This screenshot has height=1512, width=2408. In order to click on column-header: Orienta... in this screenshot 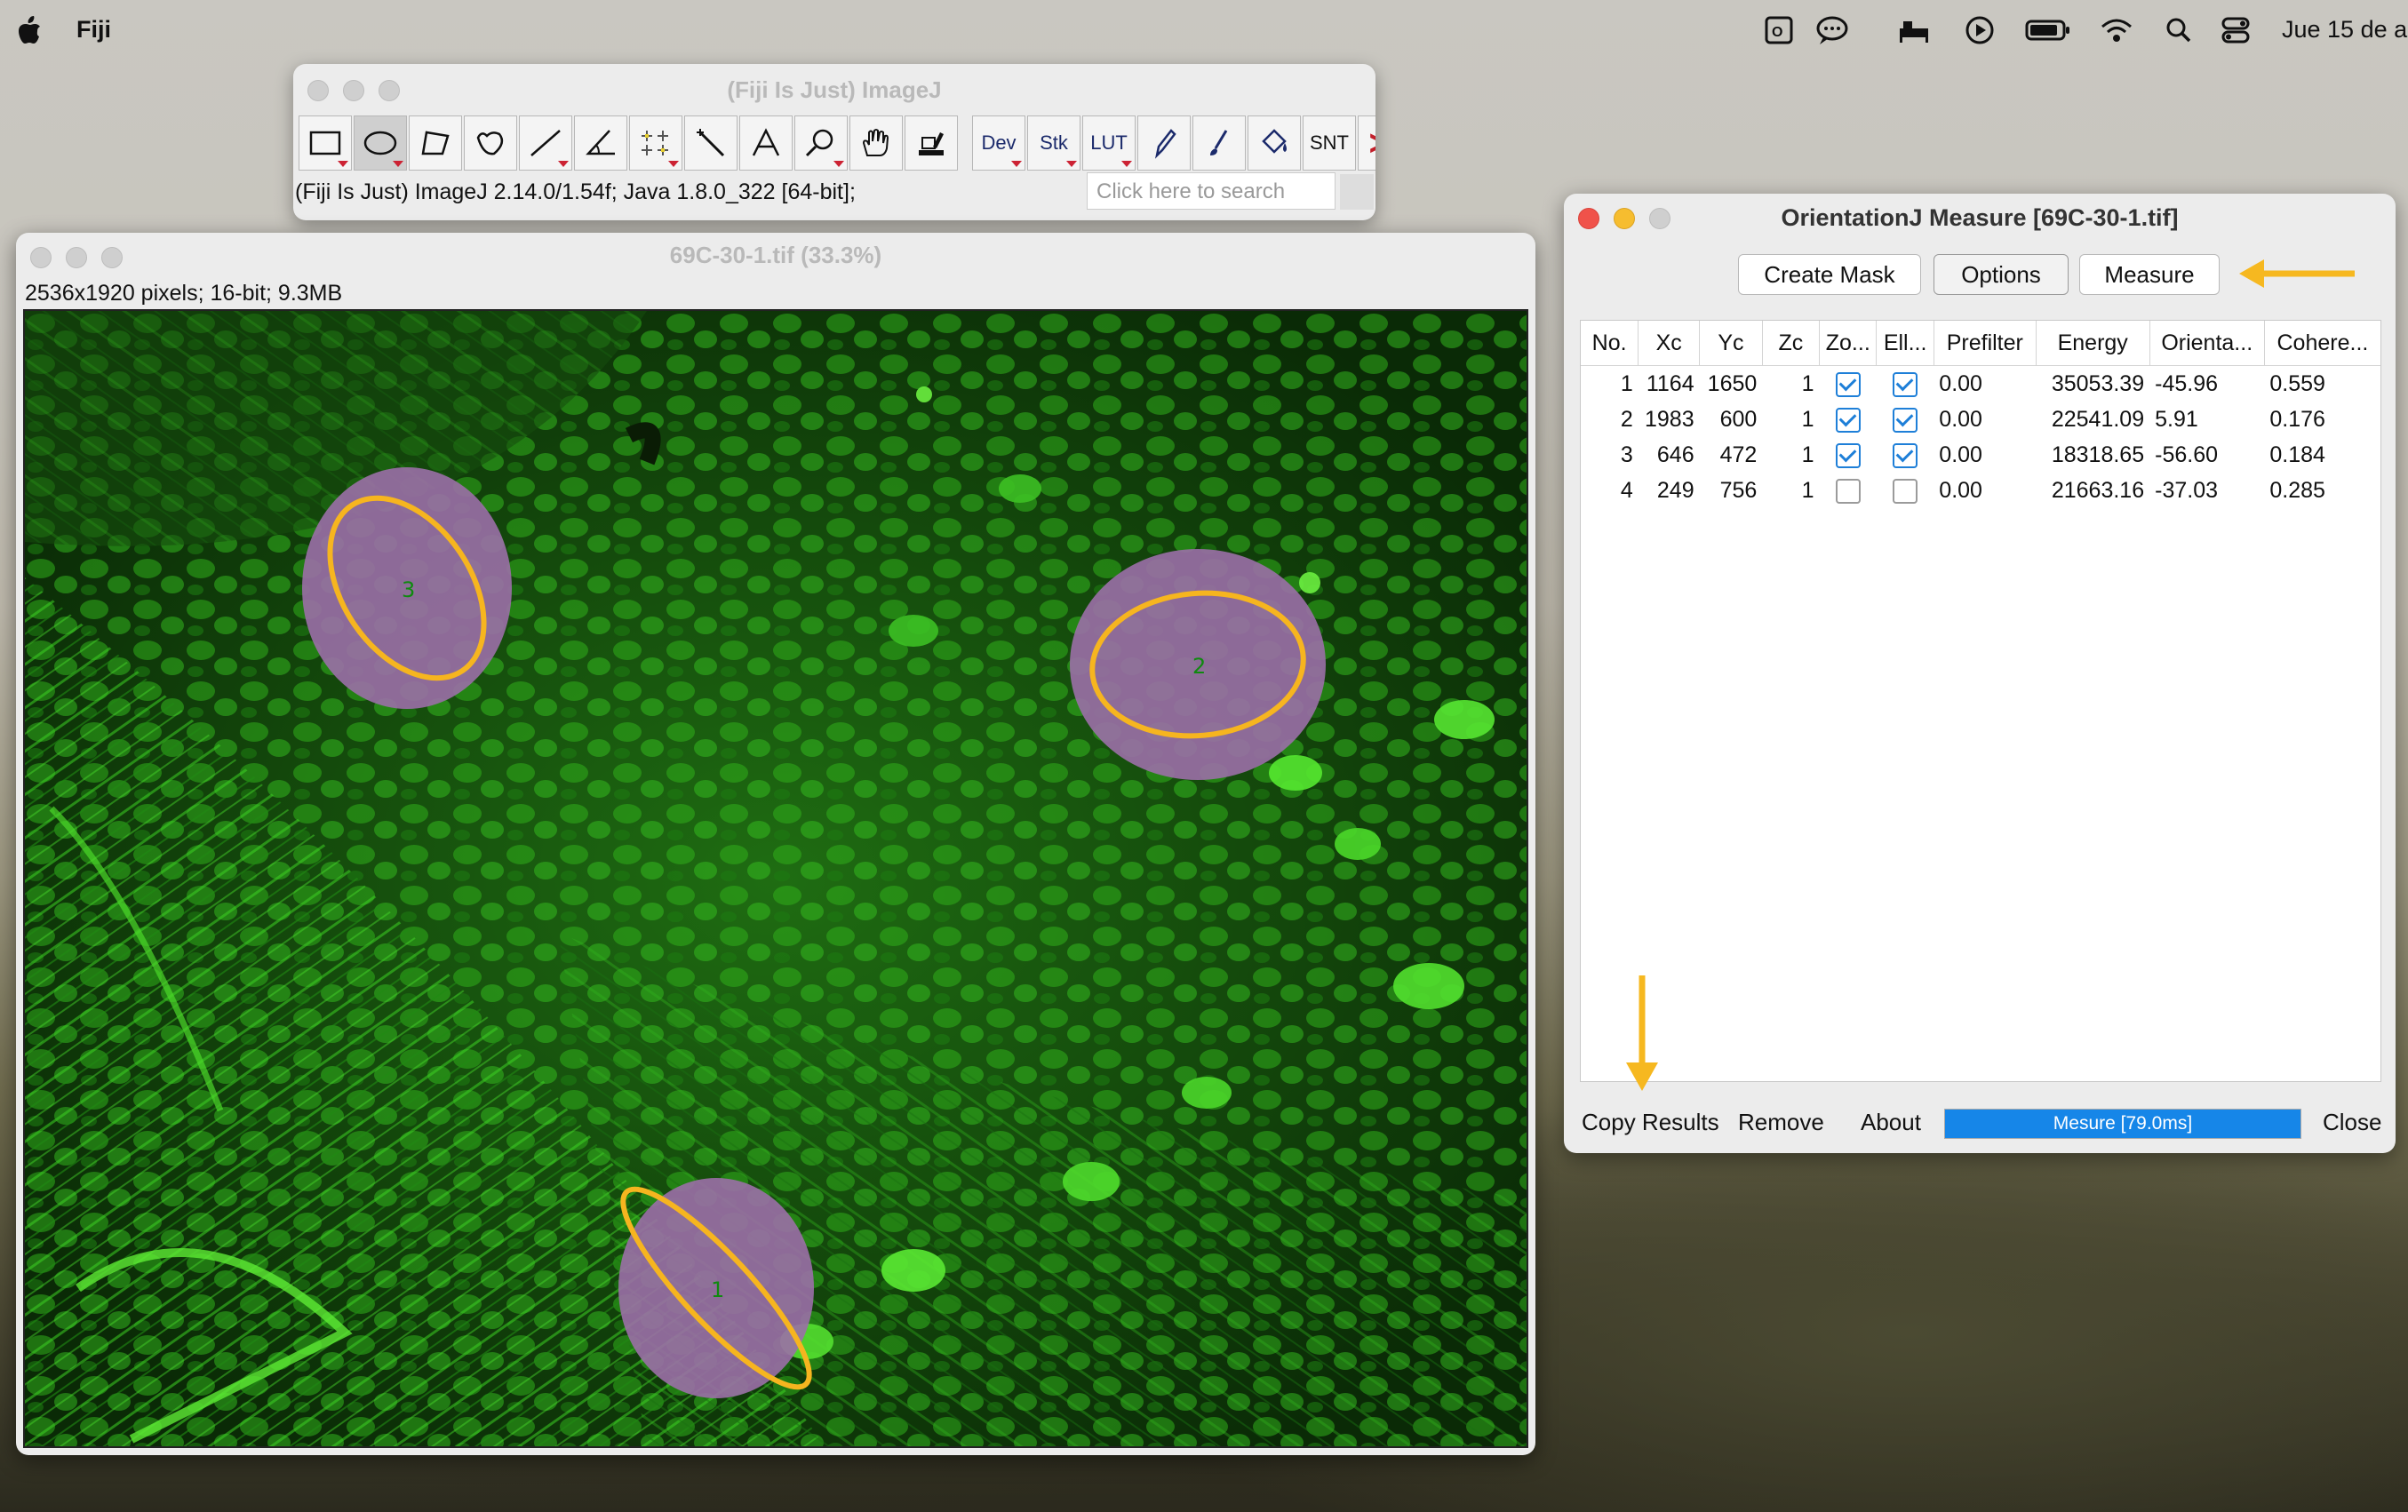, I will do `click(2207, 343)`.